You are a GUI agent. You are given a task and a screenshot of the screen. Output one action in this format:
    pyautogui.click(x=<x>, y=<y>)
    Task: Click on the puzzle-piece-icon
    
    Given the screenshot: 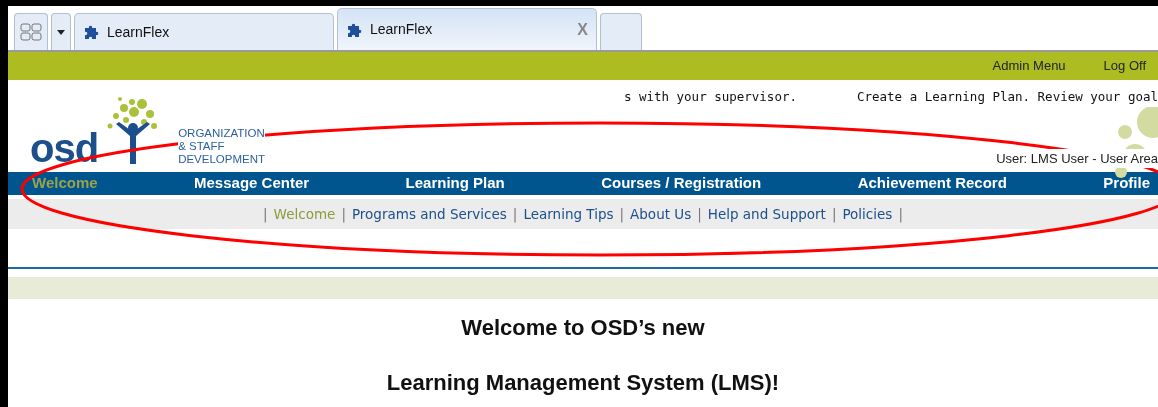 What is the action you would take?
    pyautogui.click(x=92, y=32)
    